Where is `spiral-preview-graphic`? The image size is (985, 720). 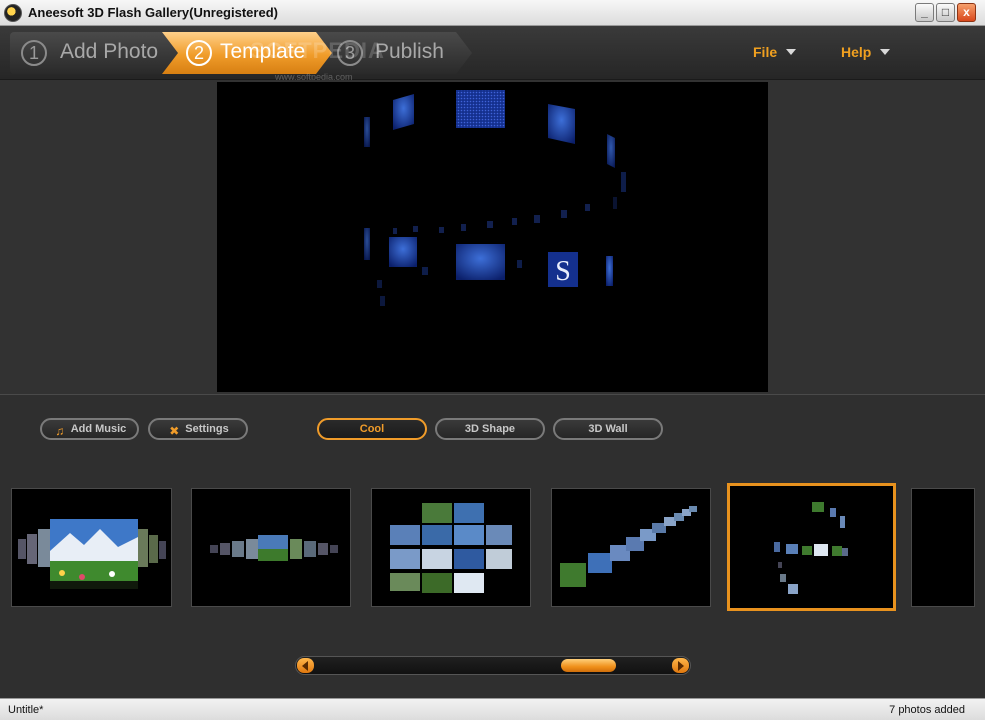 spiral-preview-graphic is located at coordinates (811, 548).